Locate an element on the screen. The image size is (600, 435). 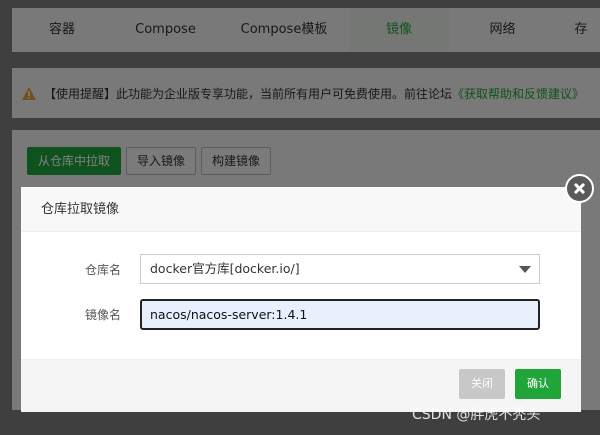
repo-select: docker官方库[docker.io/] is located at coordinates (340, 269).